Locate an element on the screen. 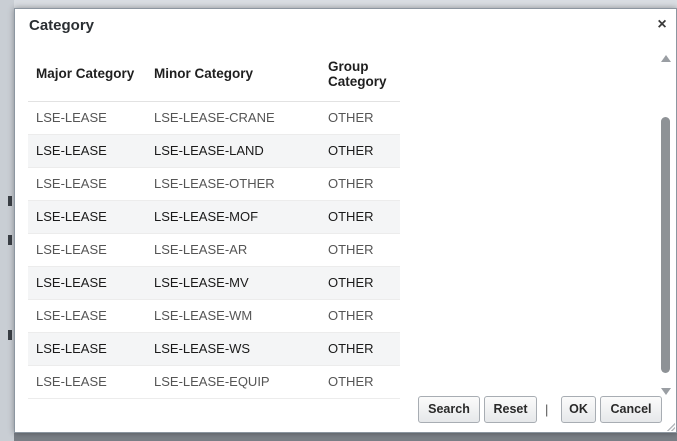 This screenshot has width=677, height=441. cell-minor-category: LSE-LEASE-EQUIP is located at coordinates (233, 382).